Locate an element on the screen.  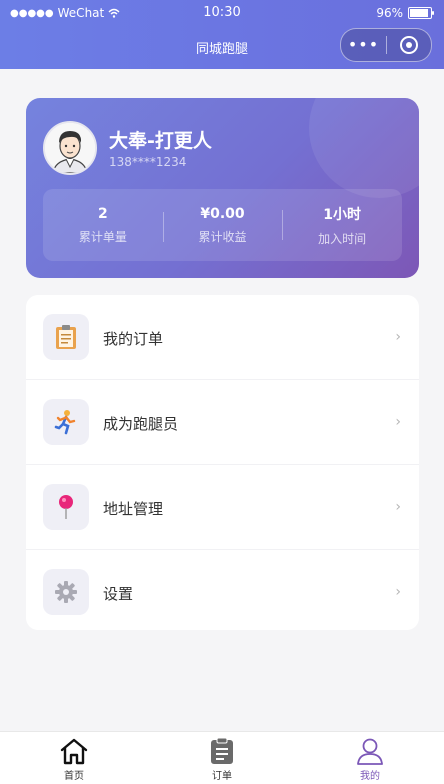
runner-icon is located at coordinates (65, 422).